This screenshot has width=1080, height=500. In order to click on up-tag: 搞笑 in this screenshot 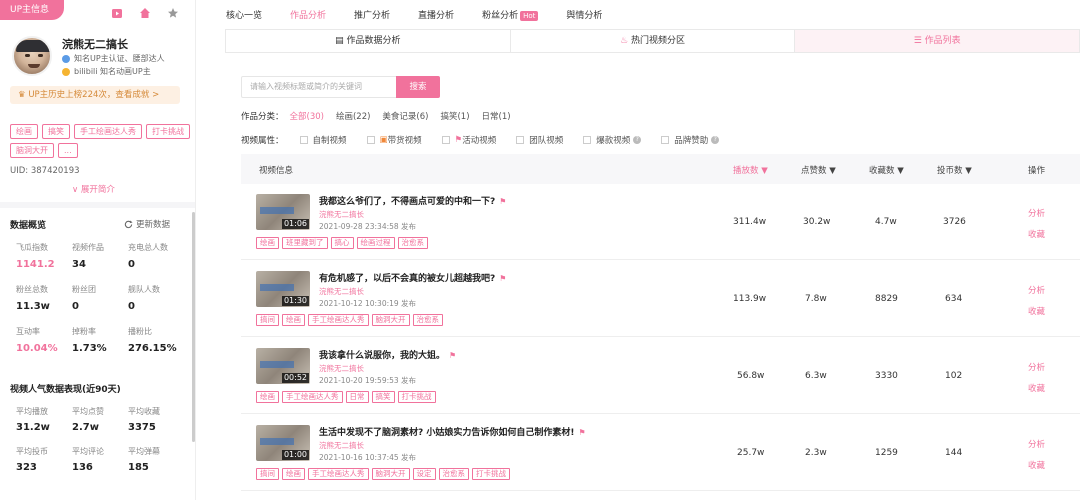, I will do `click(56, 131)`.